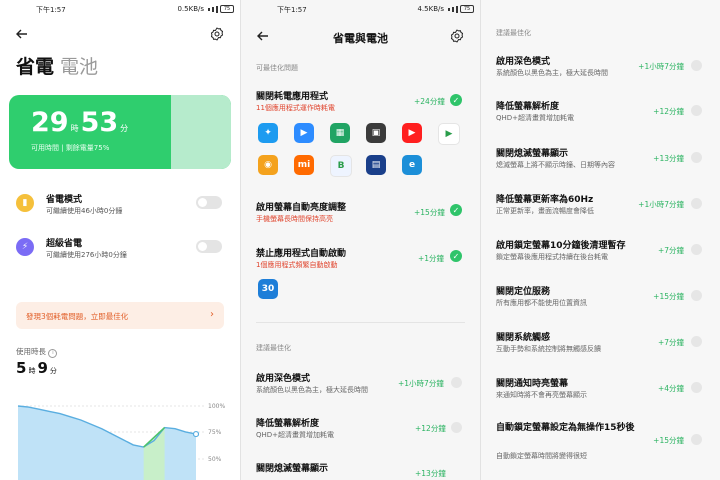 The image size is (720, 480). I want to click on status-network-speed: 0.5KB/s, so click(190, 9).